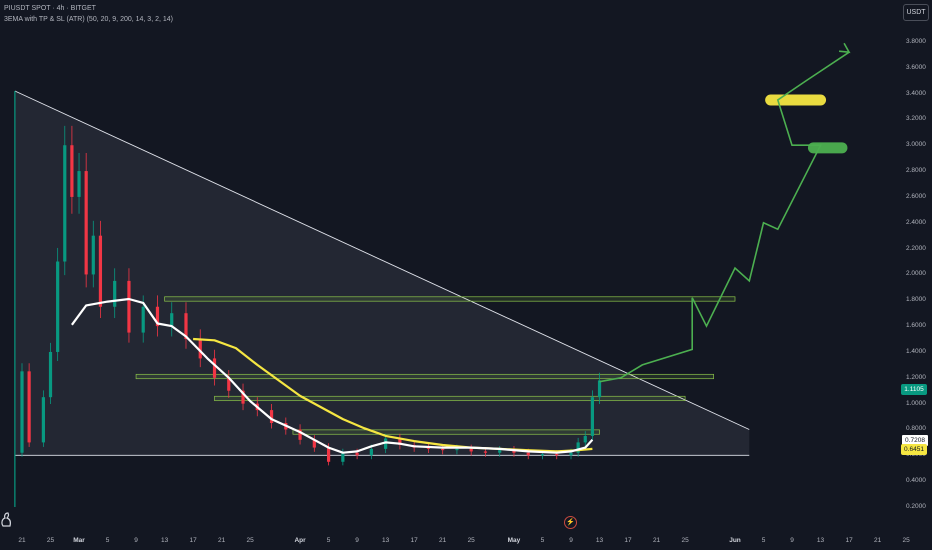  Describe the element at coordinates (7, 519) in the screenshot. I see `tradingview-logo-icon` at that location.